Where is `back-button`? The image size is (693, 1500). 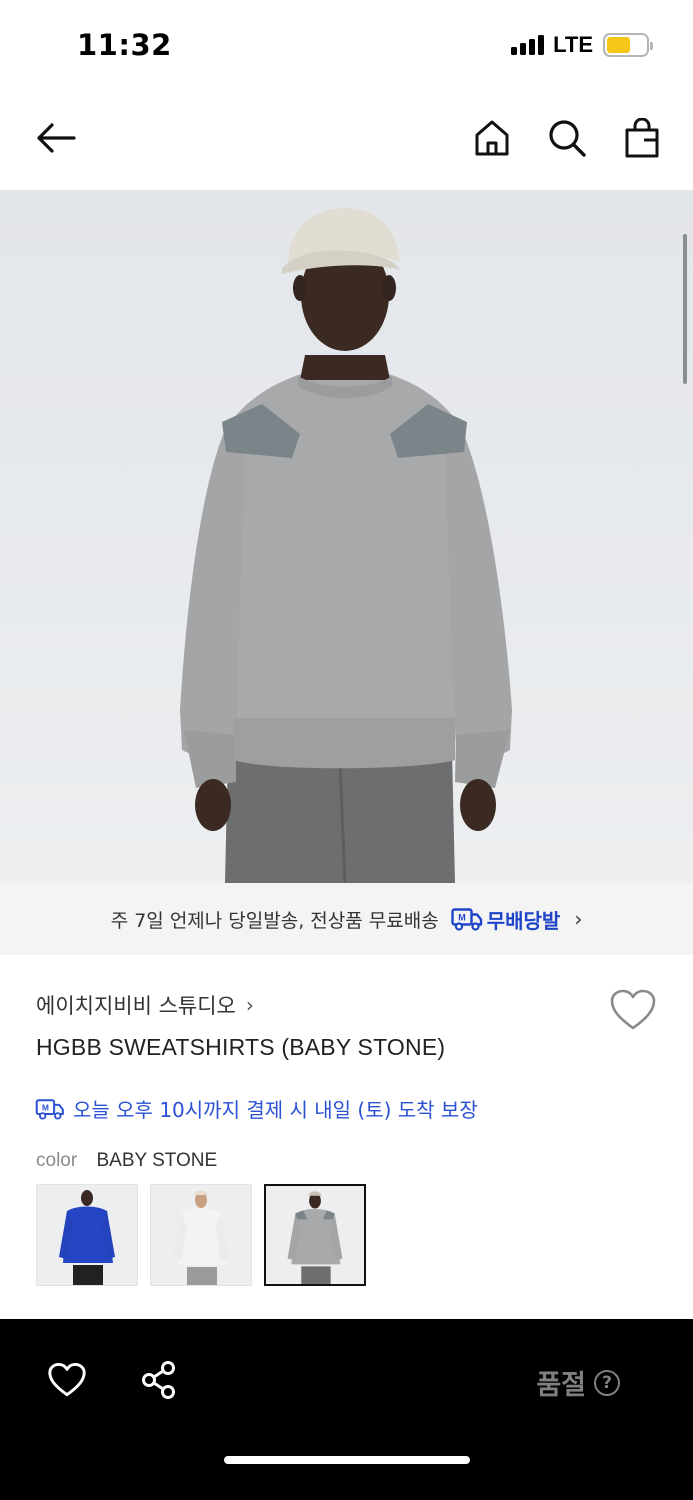
back-button is located at coordinates (56, 138).